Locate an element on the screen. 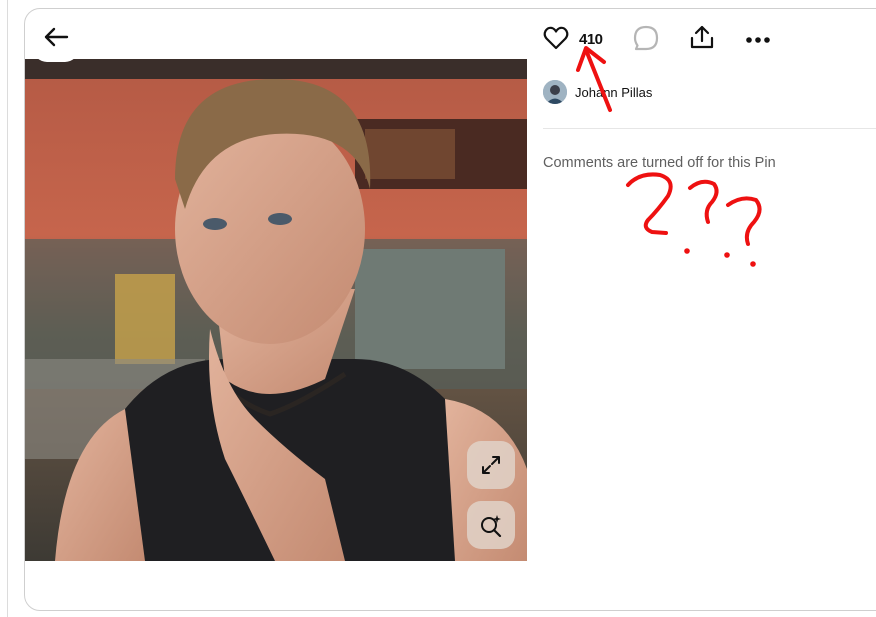 Image resolution: width=876 pixels, height=617 pixels. comment-bubble-icon is located at coordinates (646, 40).